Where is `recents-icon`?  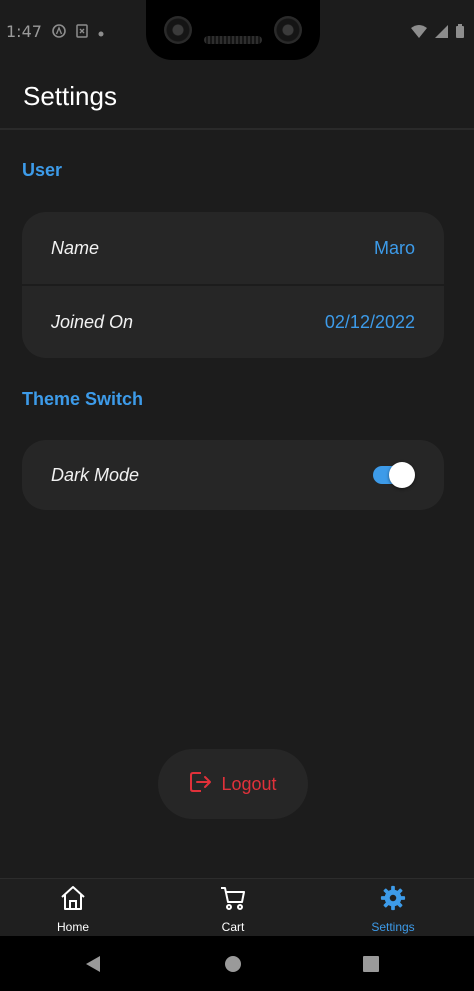
recents-icon is located at coordinates (371, 966).